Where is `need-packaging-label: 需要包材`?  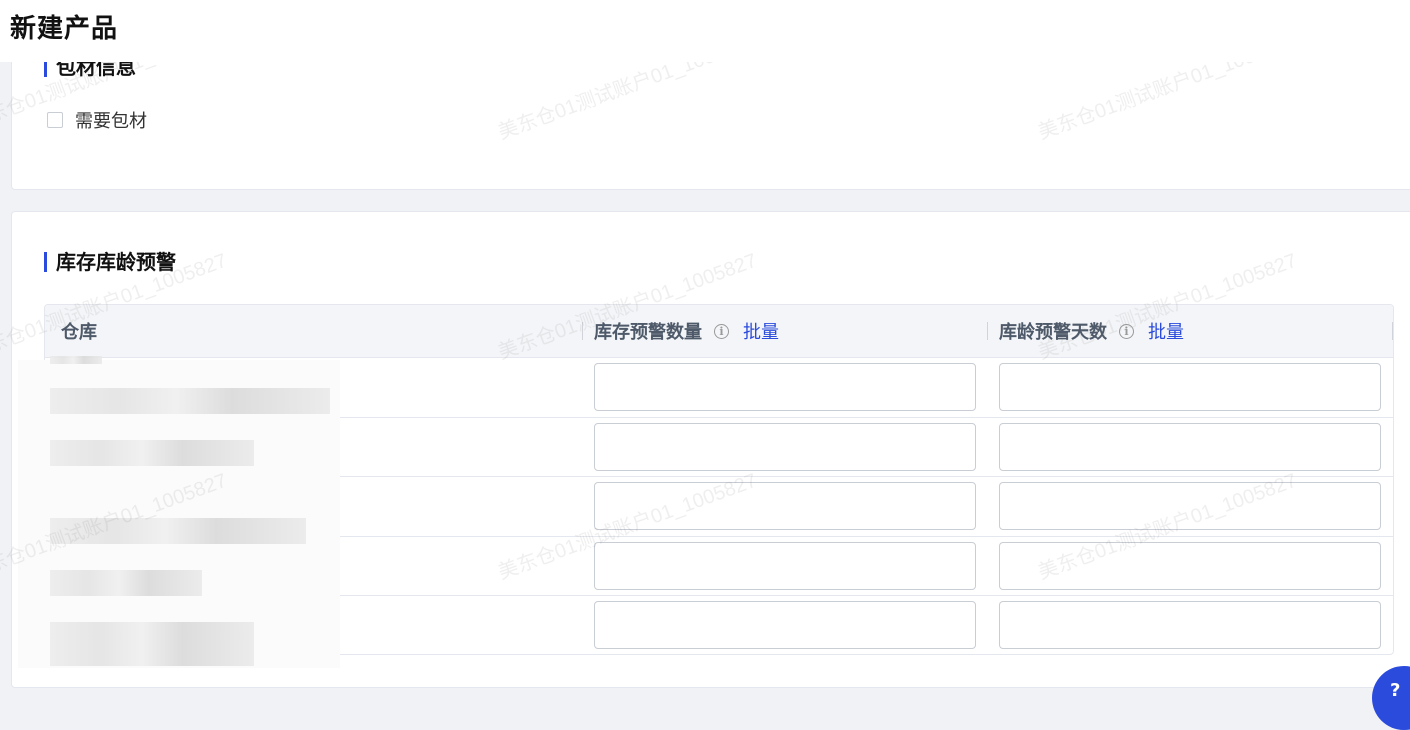 need-packaging-label: 需要包材 is located at coordinates (111, 121).